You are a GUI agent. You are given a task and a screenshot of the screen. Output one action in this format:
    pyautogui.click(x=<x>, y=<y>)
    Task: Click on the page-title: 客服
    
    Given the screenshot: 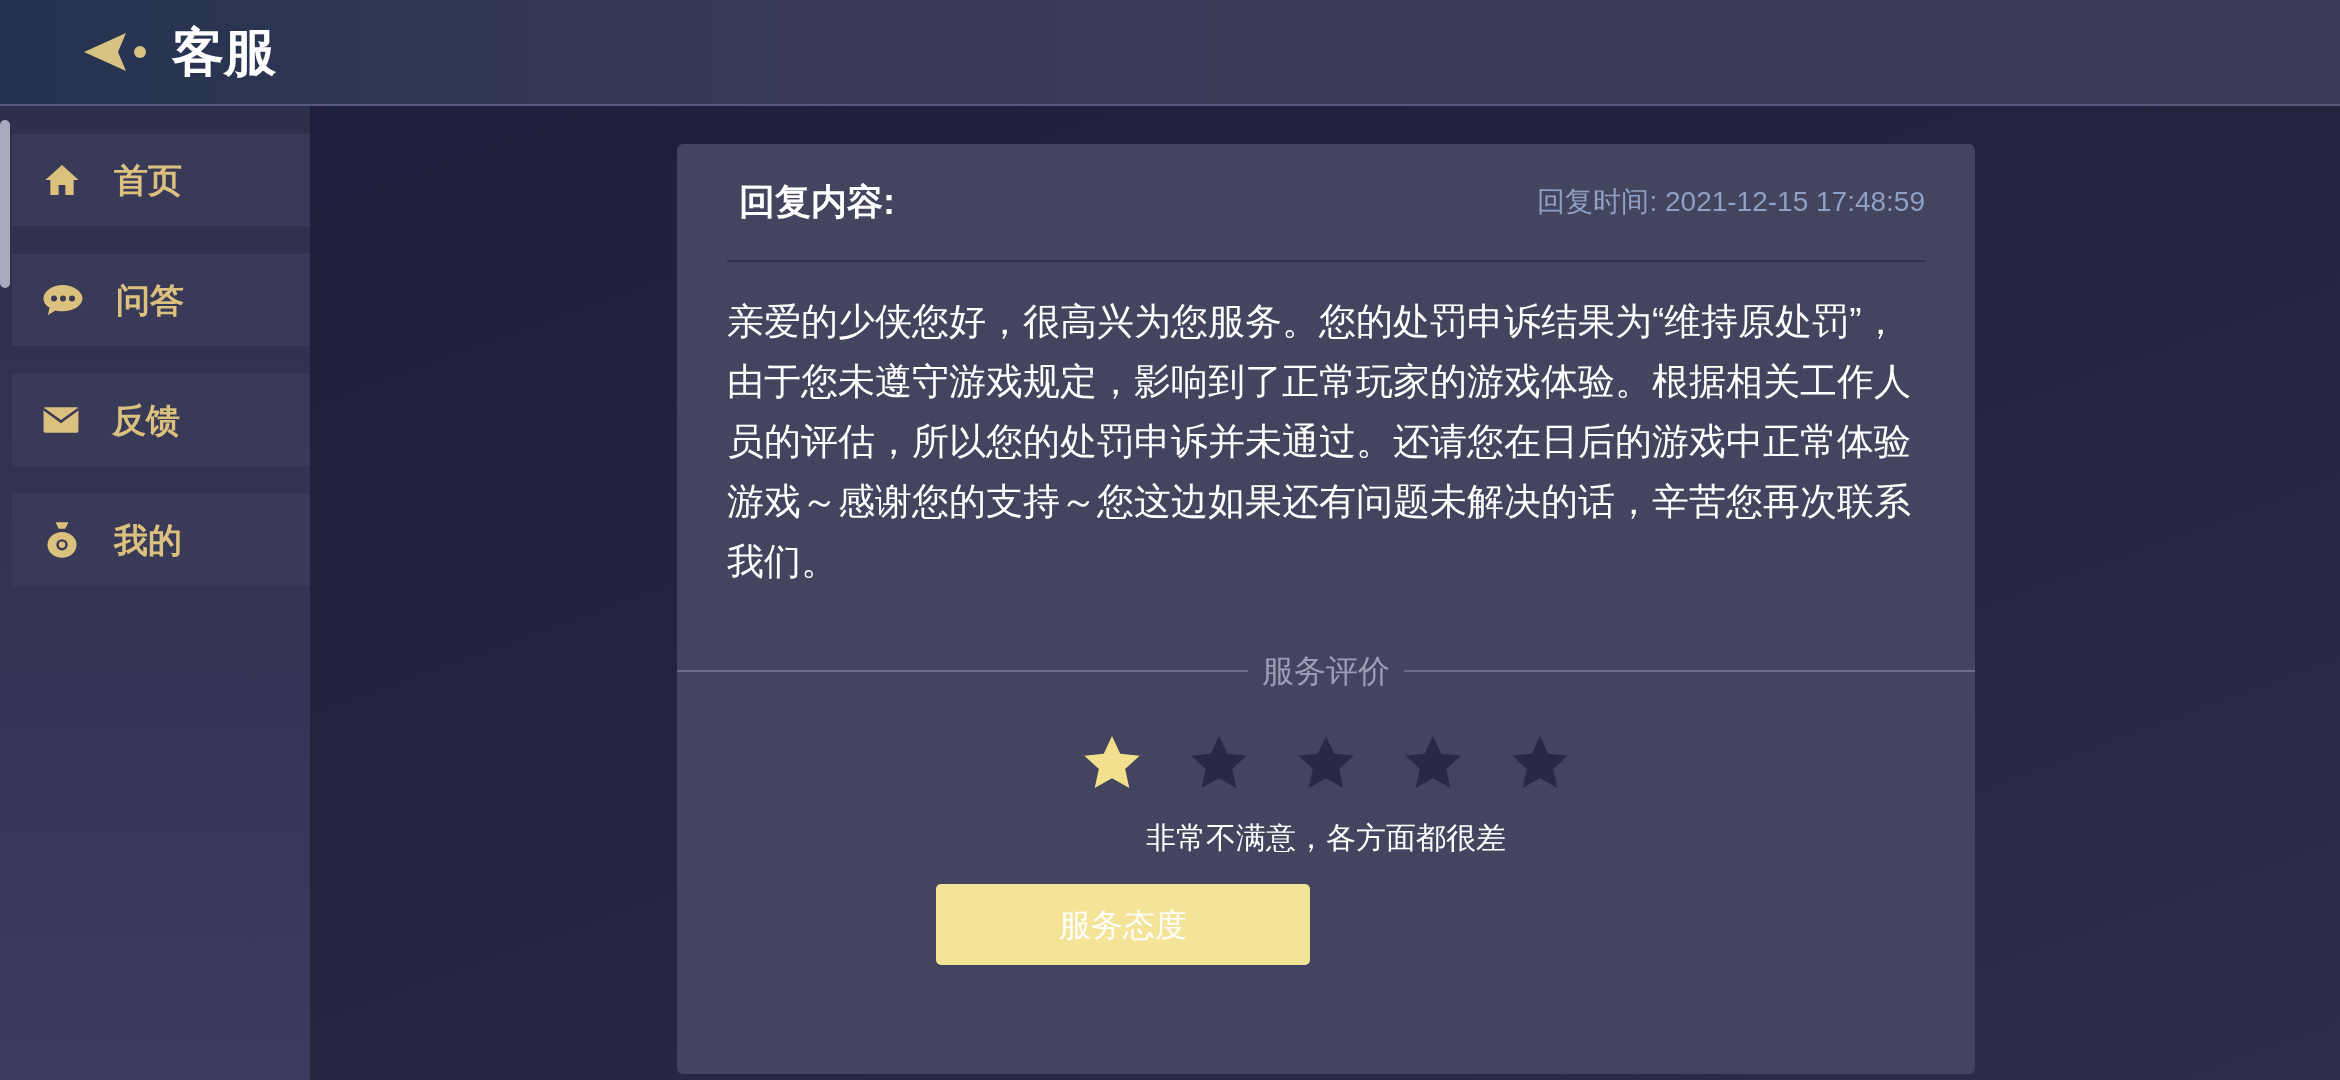 What is the action you would take?
    pyautogui.click(x=224, y=52)
    